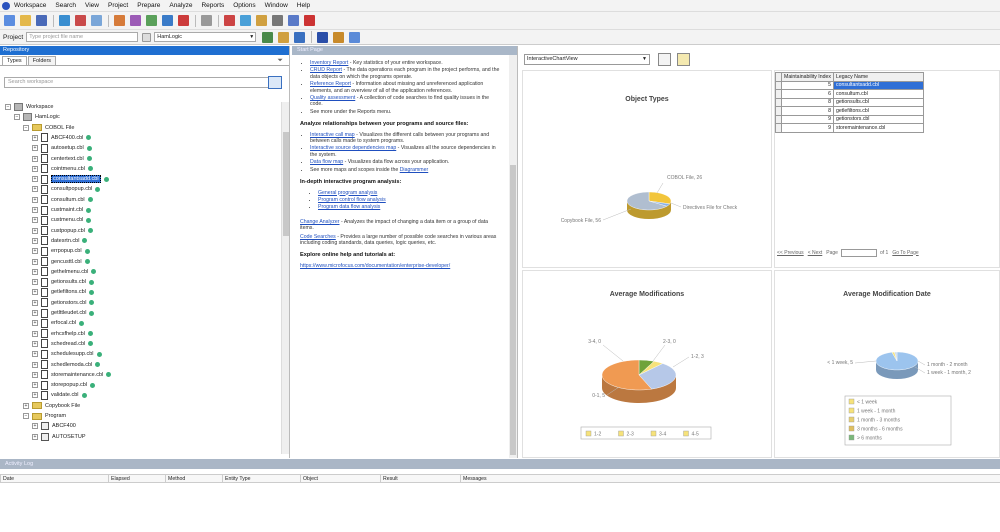  Describe the element at coordinates (42, 60) in the screenshot. I see `tab-folders: Folders` at that location.